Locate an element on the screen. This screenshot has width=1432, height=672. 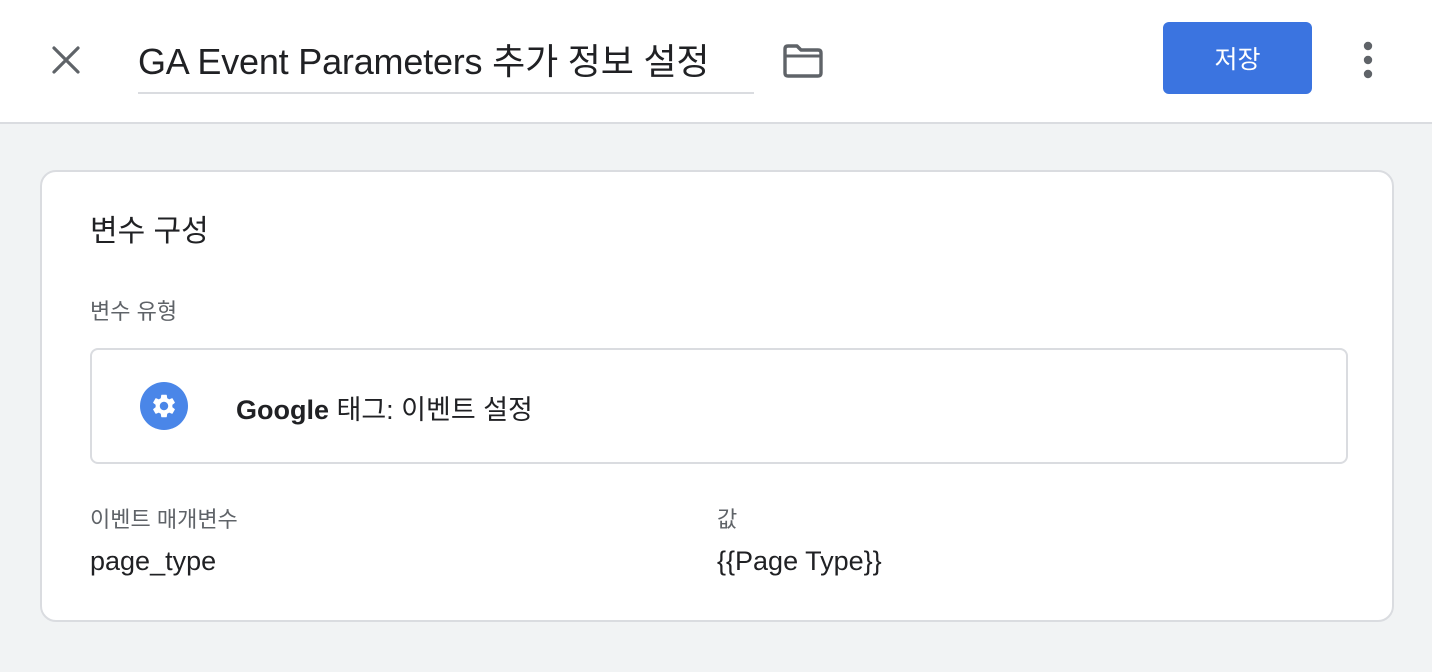
more-options-button is located at coordinates (1368, 60).